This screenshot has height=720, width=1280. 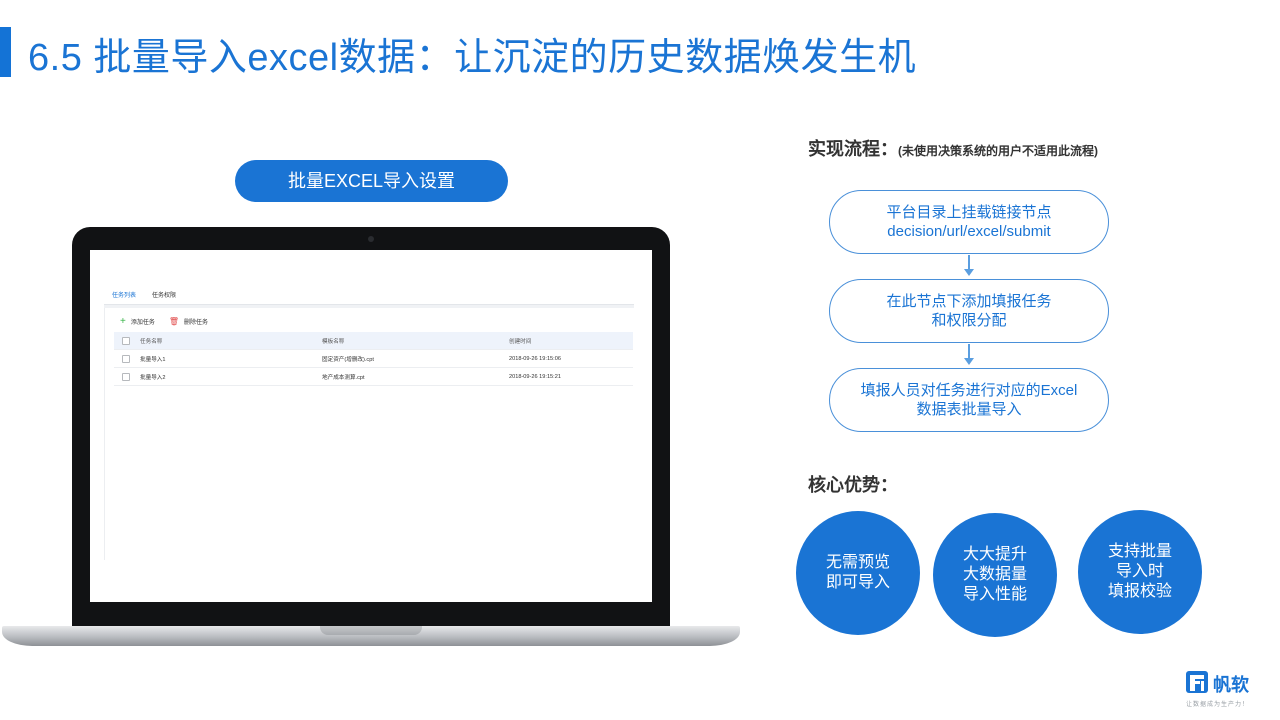 I want to click on add-task-label: 添加任务, so click(x=142, y=323).